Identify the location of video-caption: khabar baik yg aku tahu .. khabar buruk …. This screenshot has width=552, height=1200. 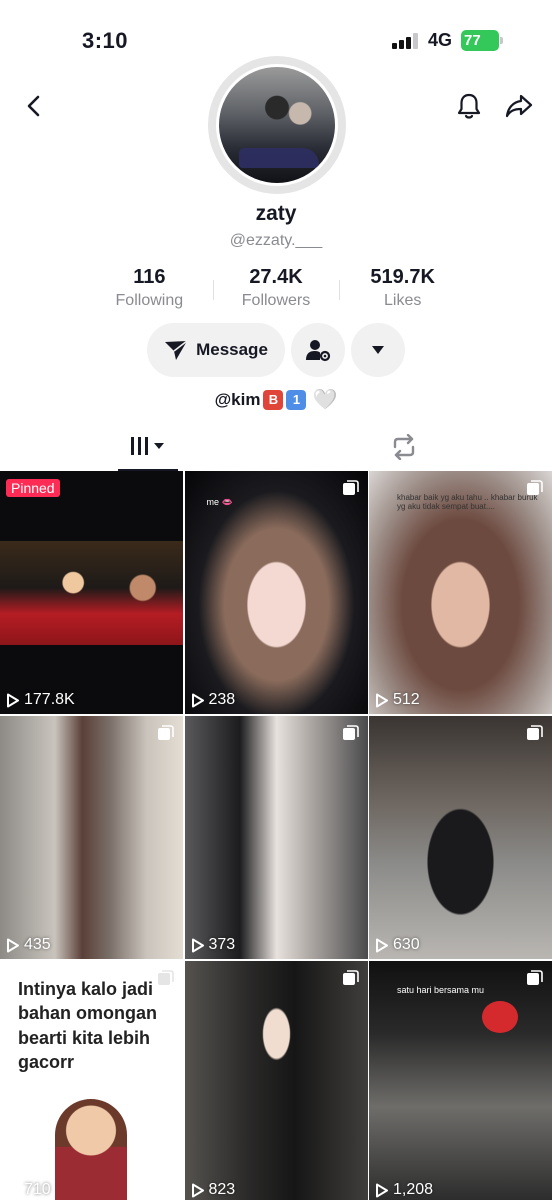
(467, 502).